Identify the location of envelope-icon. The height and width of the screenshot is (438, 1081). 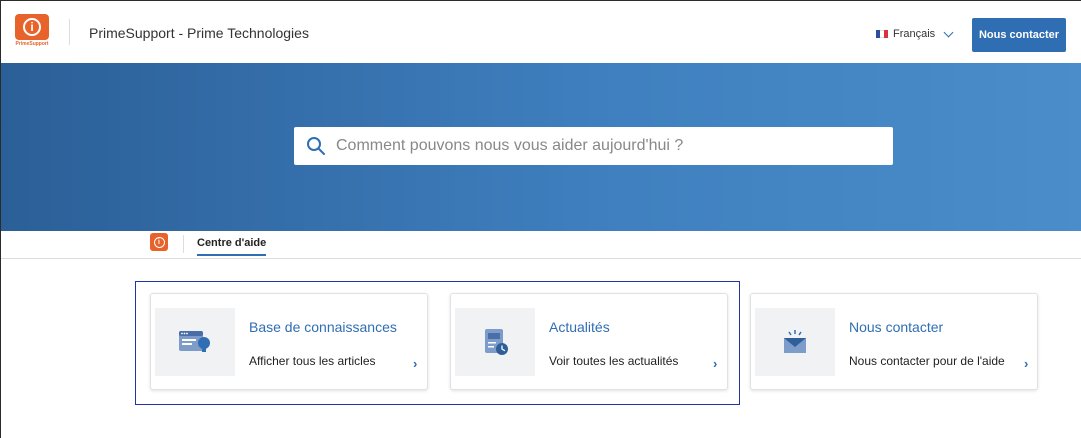
(795, 341).